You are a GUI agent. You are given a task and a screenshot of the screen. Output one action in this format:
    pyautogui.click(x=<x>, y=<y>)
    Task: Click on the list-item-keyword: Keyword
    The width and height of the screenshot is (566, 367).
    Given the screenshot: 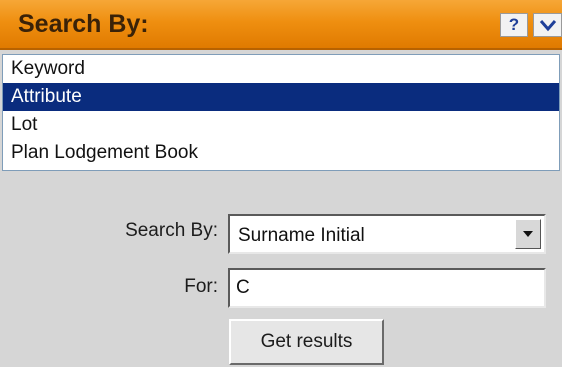 What is the action you would take?
    pyautogui.click(x=281, y=69)
    